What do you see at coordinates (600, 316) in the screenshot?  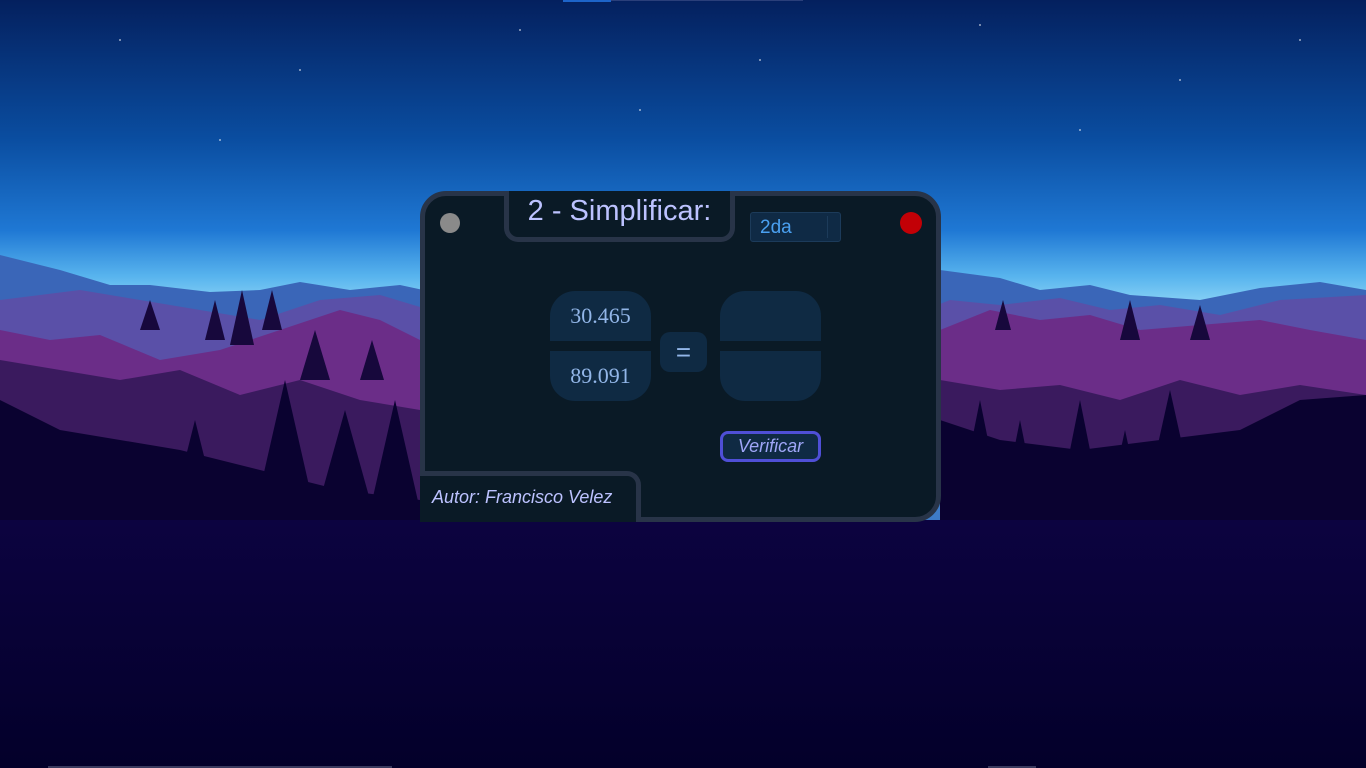 I see `given-numerator: 30.465` at bounding box center [600, 316].